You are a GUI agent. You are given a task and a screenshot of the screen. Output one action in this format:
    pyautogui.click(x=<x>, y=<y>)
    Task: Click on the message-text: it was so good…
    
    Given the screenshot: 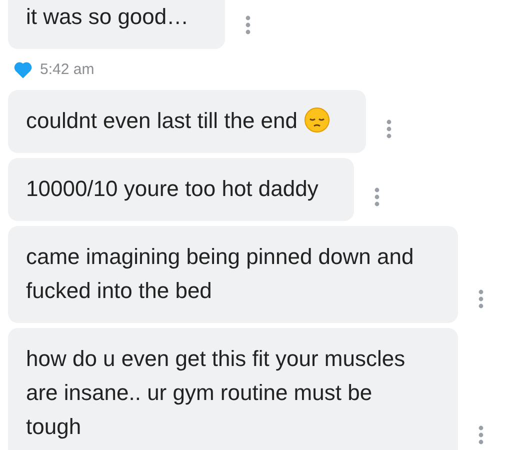 What is the action you would take?
    pyautogui.click(x=107, y=16)
    